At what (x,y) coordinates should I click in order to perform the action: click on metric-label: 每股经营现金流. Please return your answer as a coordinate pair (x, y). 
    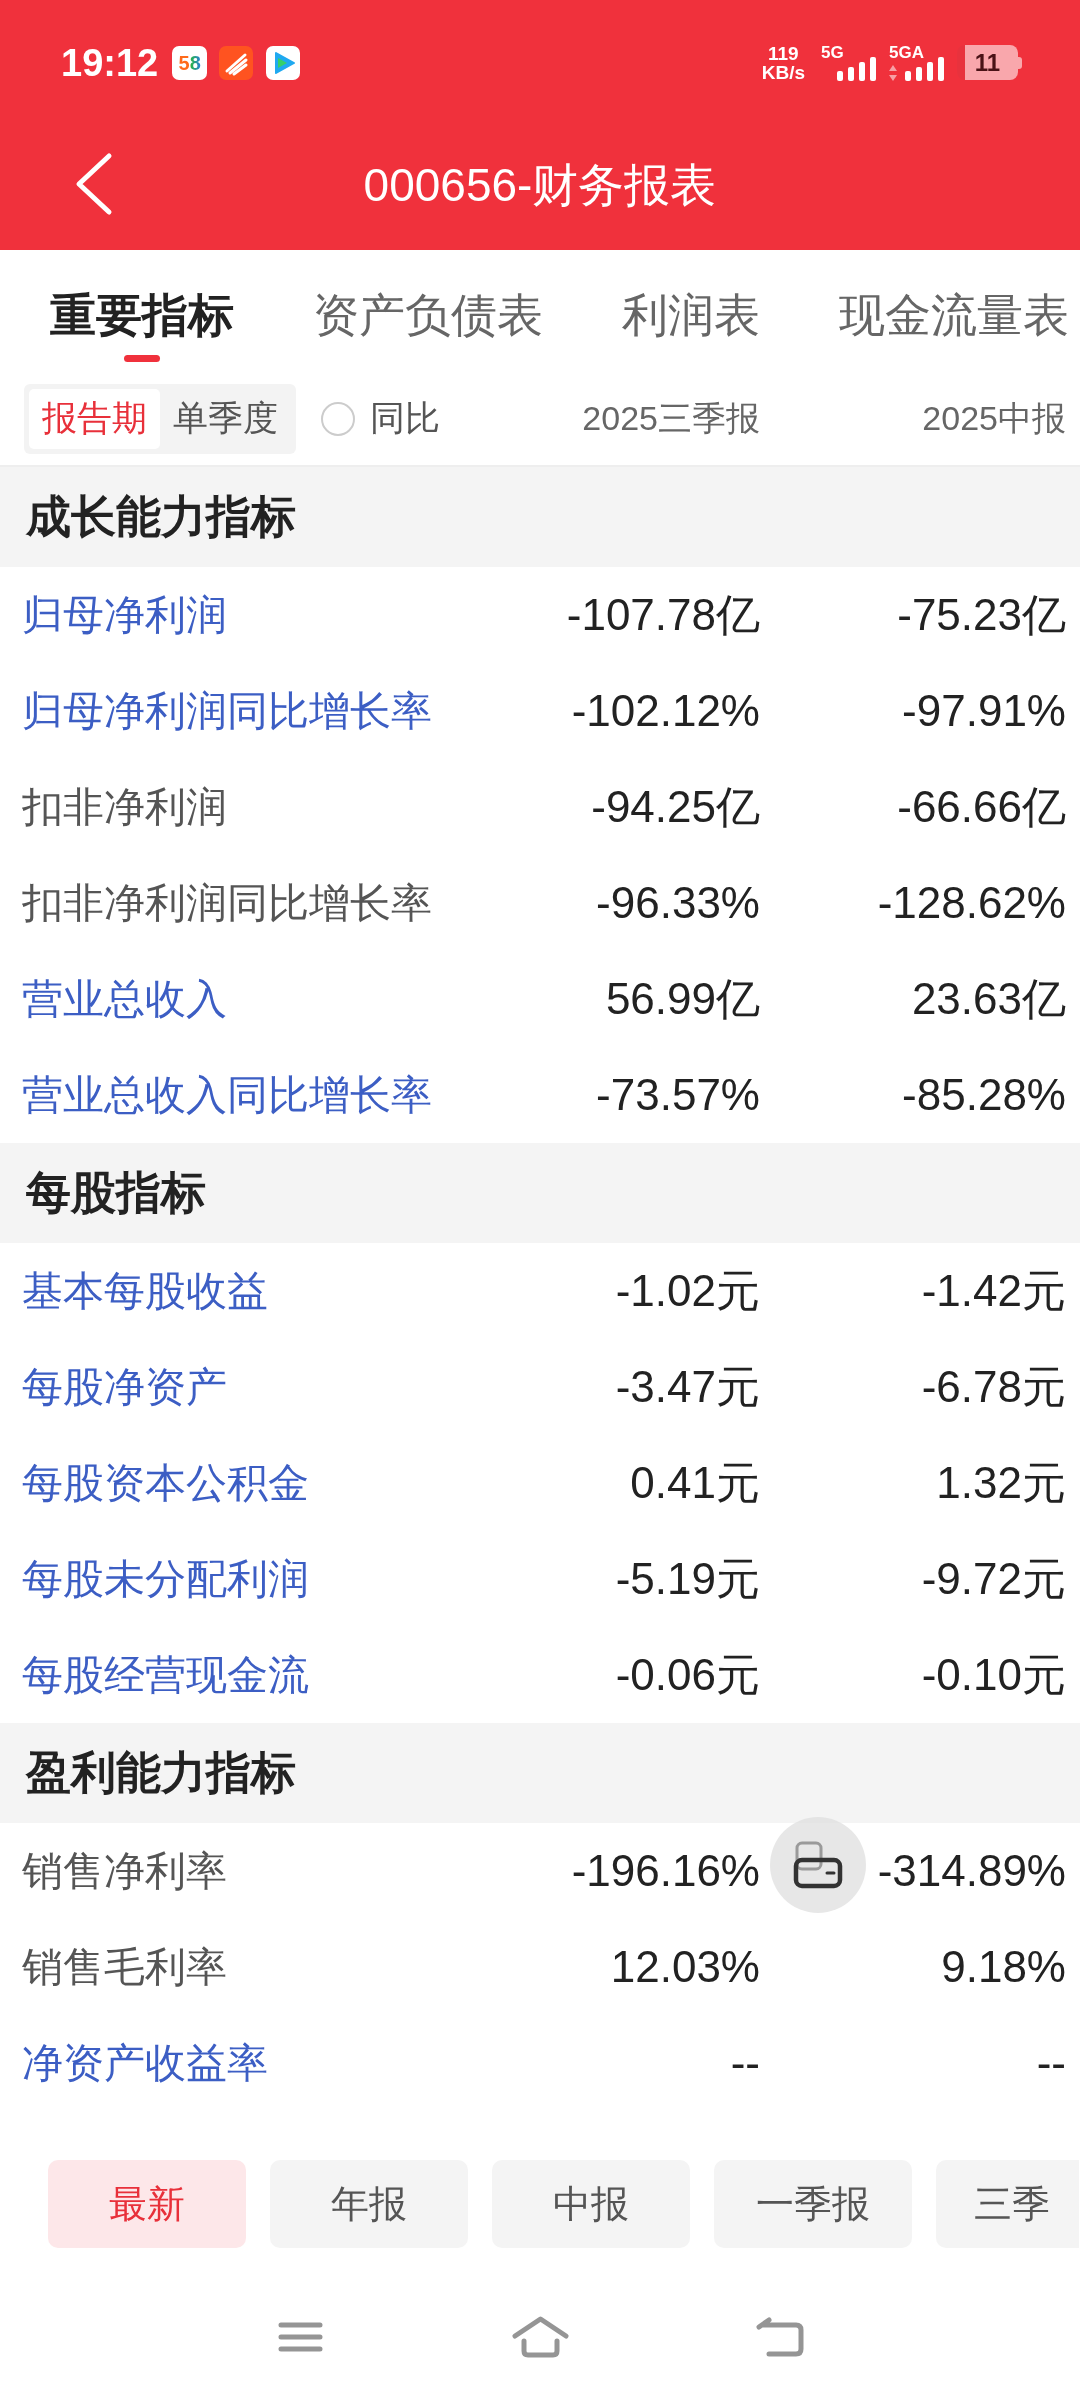
    Looking at the image, I should click on (165, 1675).